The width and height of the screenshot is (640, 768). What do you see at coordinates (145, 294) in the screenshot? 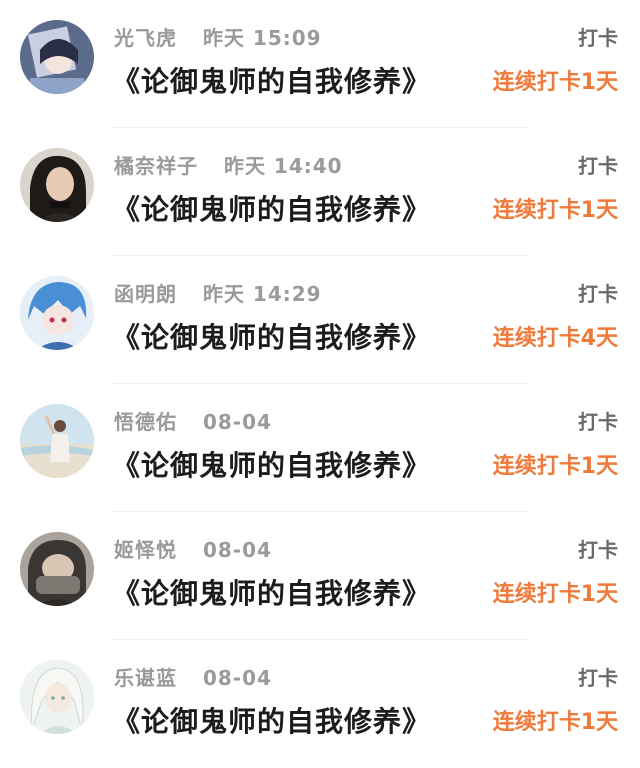
I see `username: 函明朗` at bounding box center [145, 294].